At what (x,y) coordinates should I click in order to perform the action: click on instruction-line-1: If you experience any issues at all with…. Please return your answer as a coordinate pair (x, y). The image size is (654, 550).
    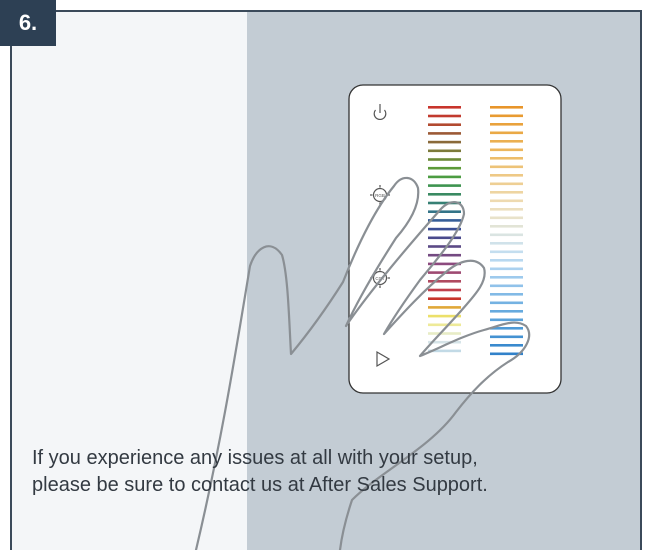
    Looking at the image, I should click on (255, 458).